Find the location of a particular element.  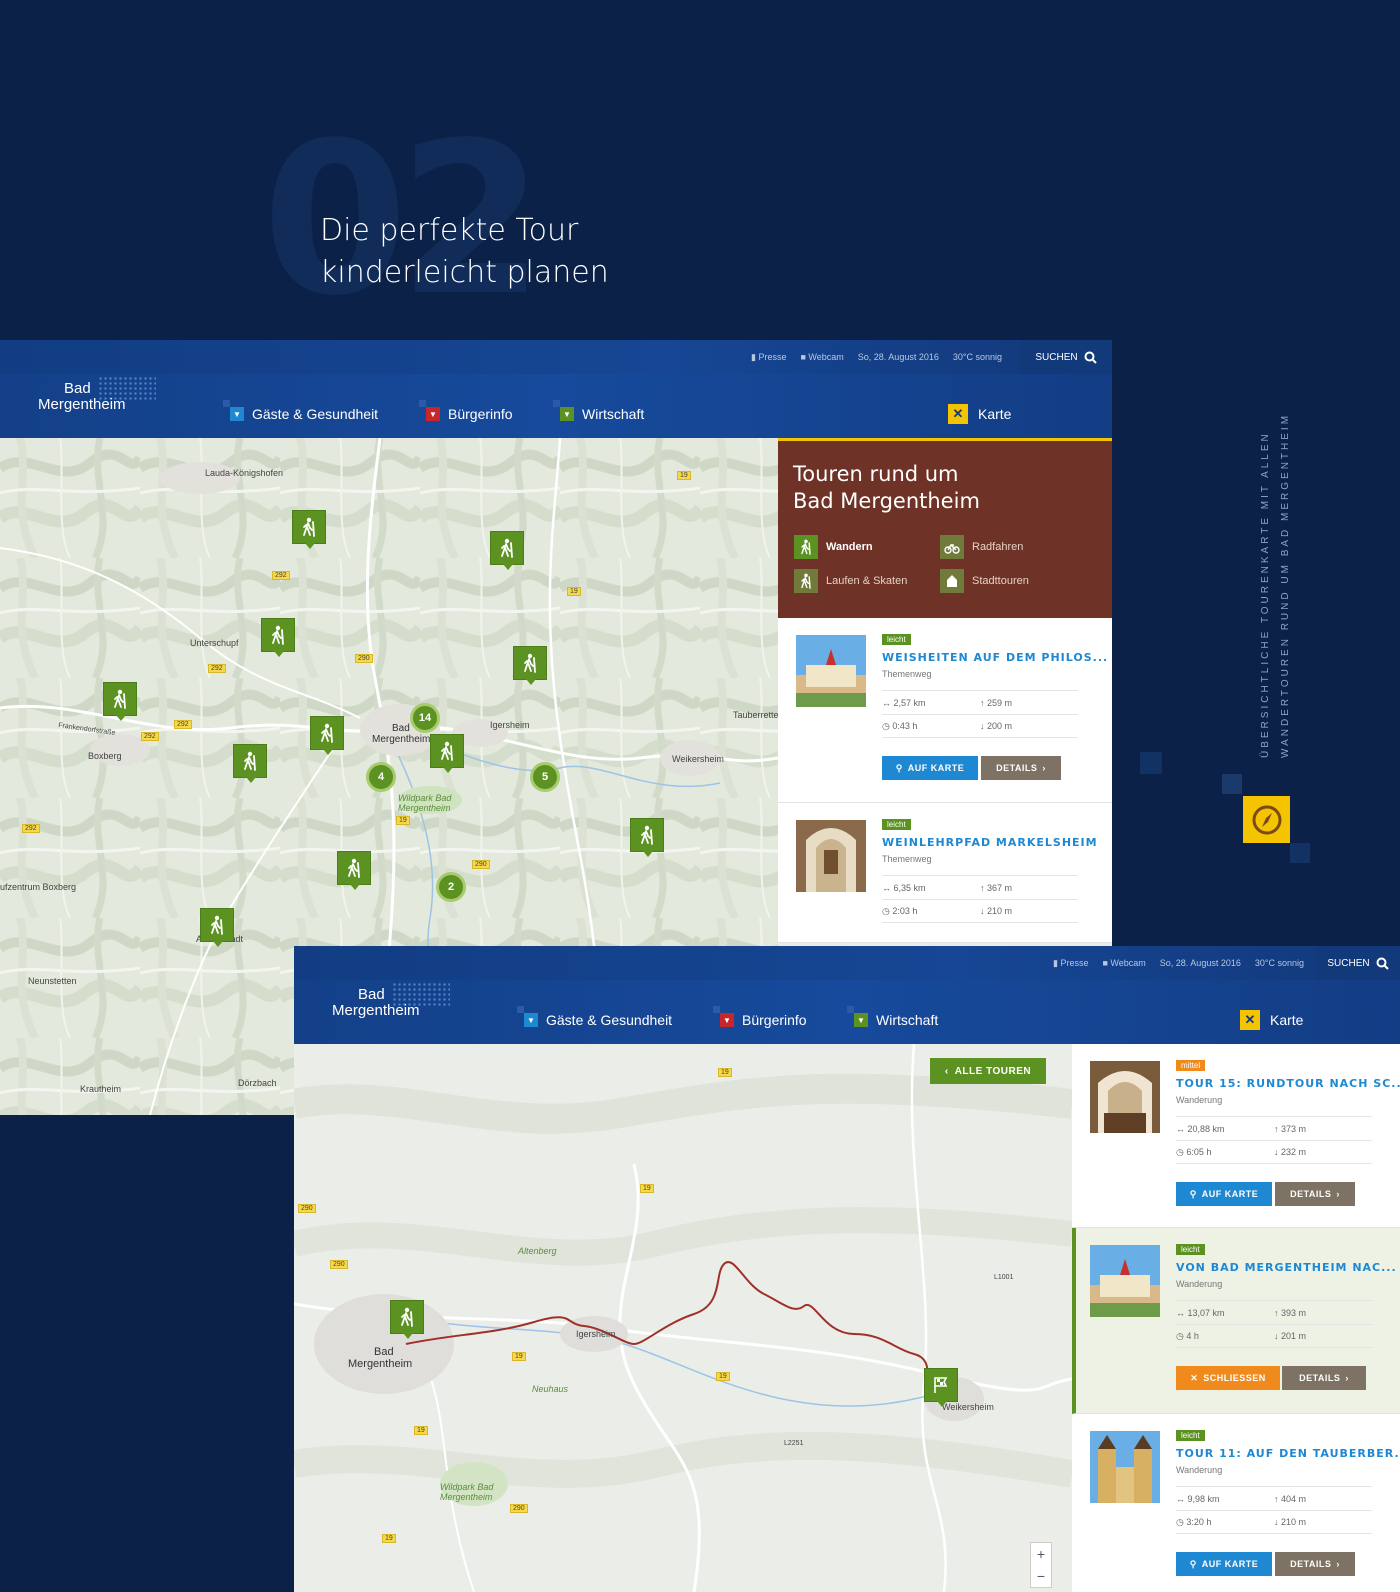

map-label: Altenberg is located at coordinates (537, 1251).